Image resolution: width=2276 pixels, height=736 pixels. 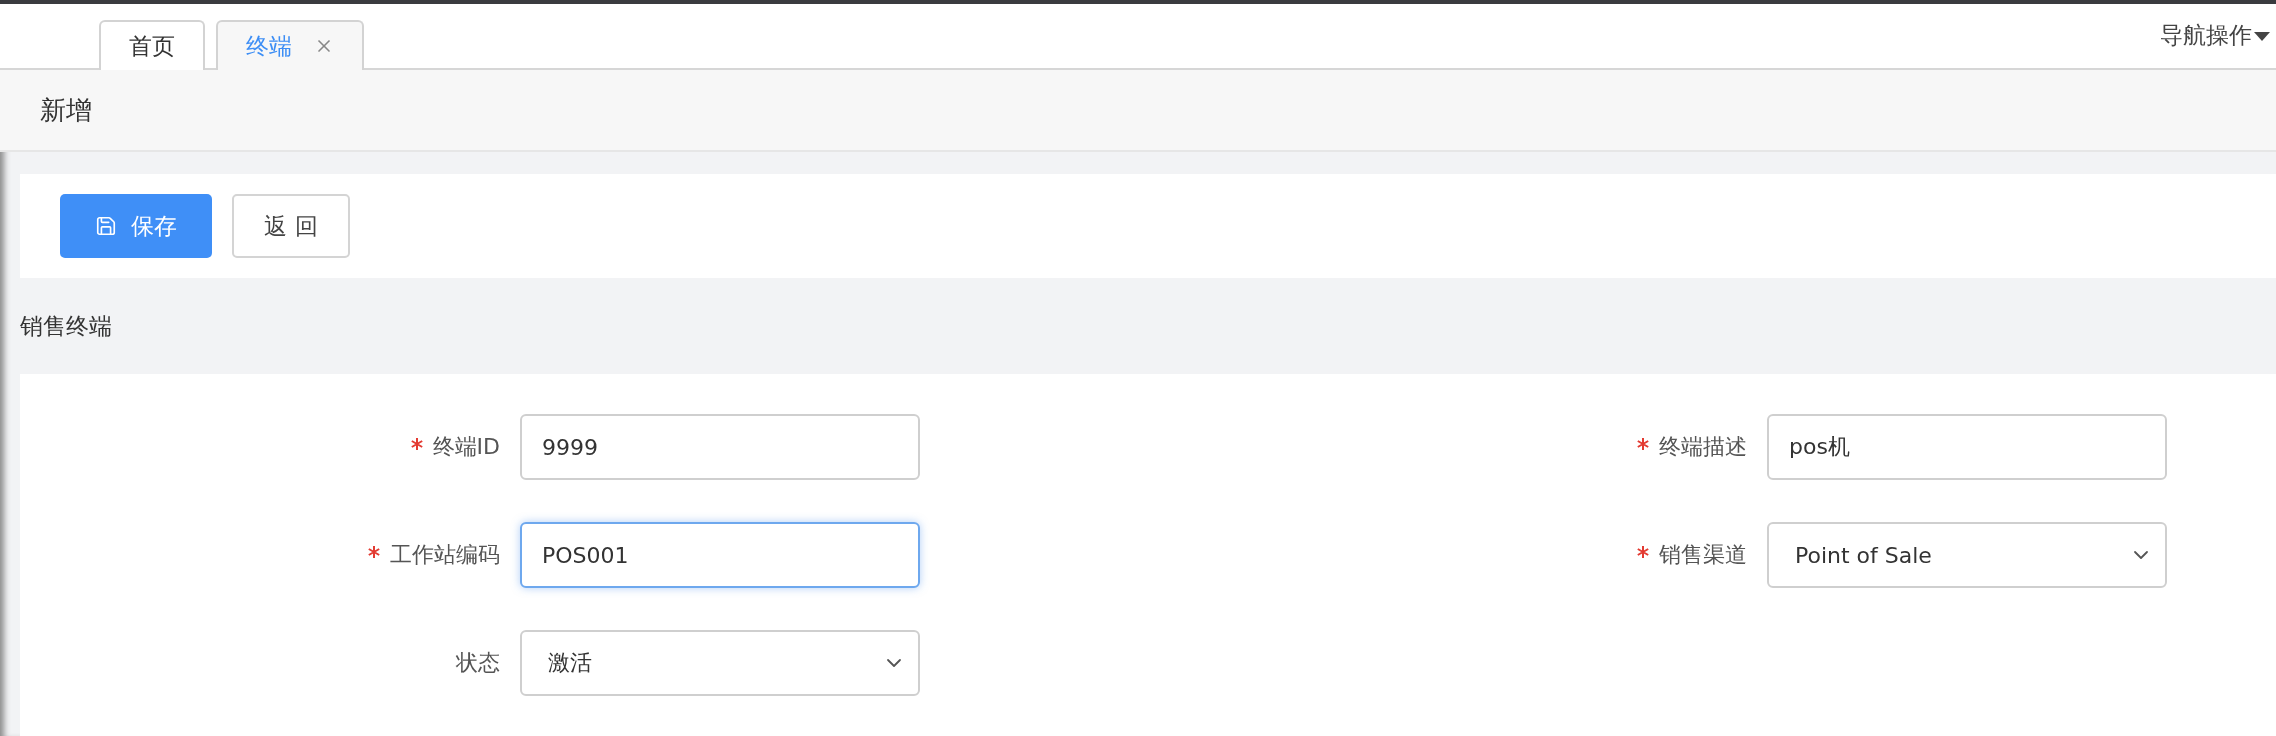 What do you see at coordinates (152, 45) in the screenshot?
I see `tab: 首页` at bounding box center [152, 45].